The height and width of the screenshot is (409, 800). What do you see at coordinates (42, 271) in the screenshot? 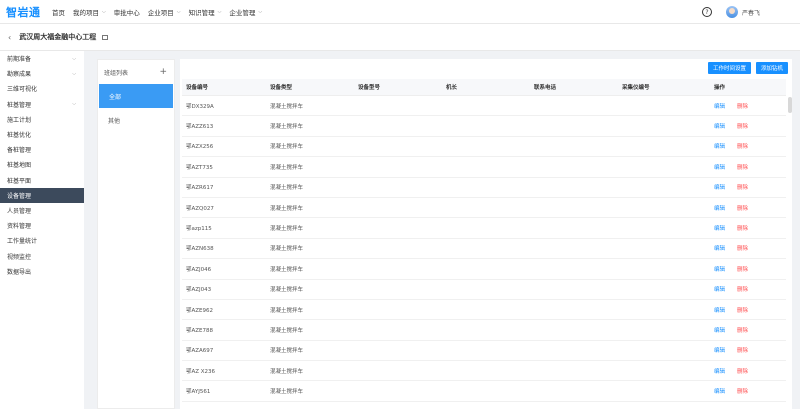
I see `sidebar-item-14: 数据导出` at bounding box center [42, 271].